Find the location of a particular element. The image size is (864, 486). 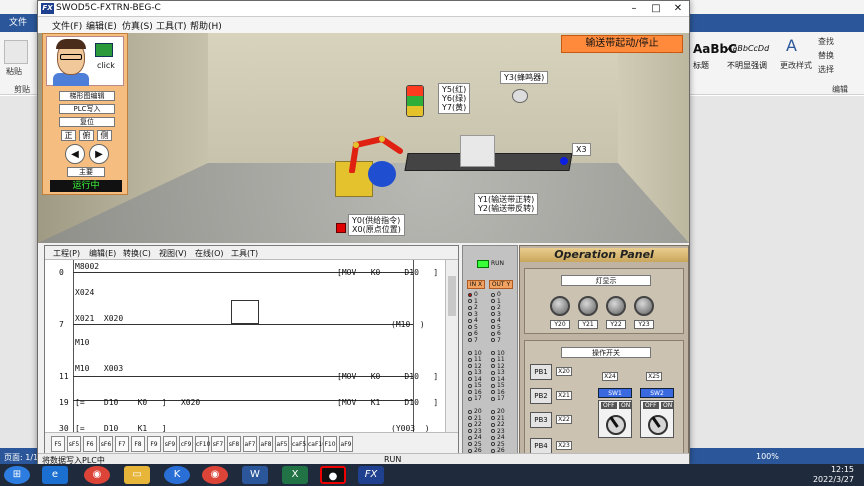

pb4-button: PB4 is located at coordinates (541, 446).